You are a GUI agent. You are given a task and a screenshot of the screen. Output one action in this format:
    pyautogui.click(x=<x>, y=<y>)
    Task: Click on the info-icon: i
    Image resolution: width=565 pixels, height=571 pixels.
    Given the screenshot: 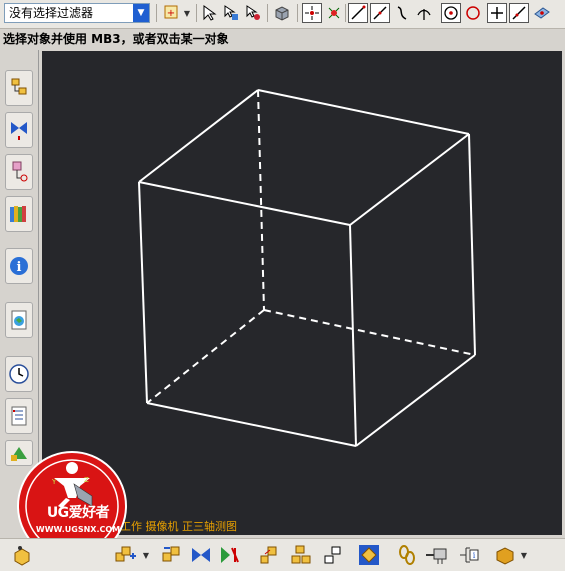 What is the action you would take?
    pyautogui.click(x=19, y=266)
    